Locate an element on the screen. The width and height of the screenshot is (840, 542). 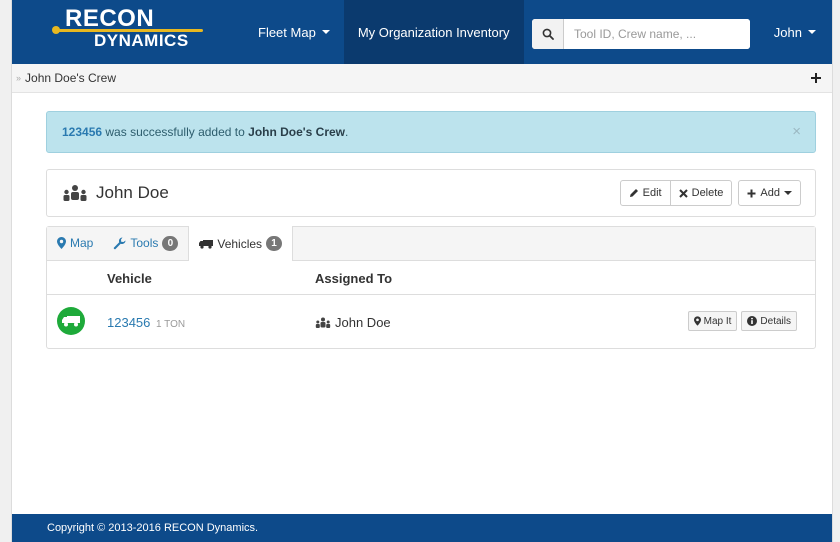
add-label: Add is located at coordinates (770, 193).